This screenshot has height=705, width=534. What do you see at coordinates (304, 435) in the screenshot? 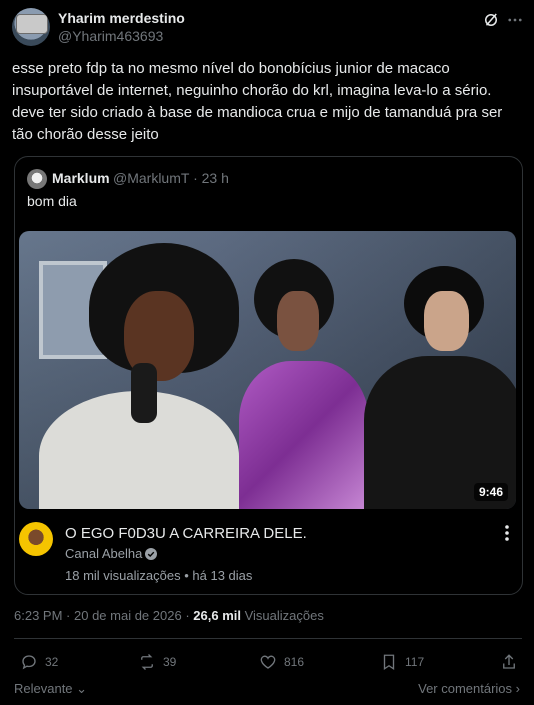
I see `thumbnail-person-2-body` at bounding box center [304, 435].